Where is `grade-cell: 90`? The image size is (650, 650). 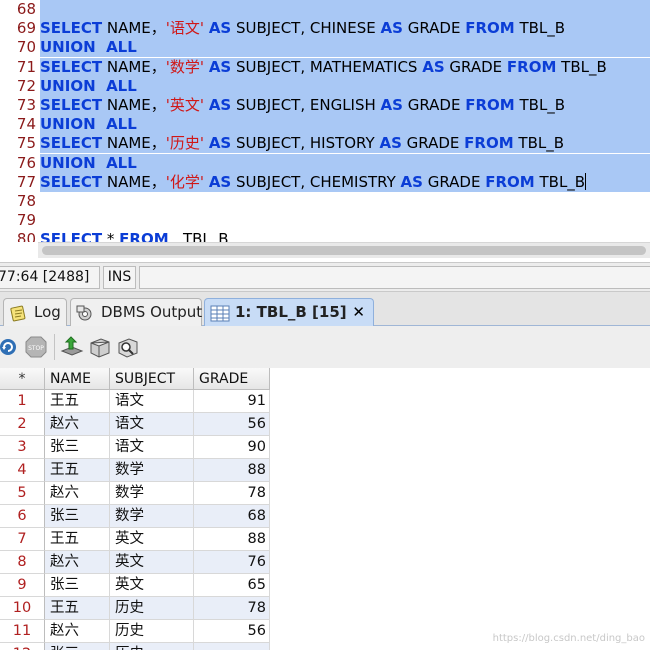
grade-cell: 90 is located at coordinates (232, 447).